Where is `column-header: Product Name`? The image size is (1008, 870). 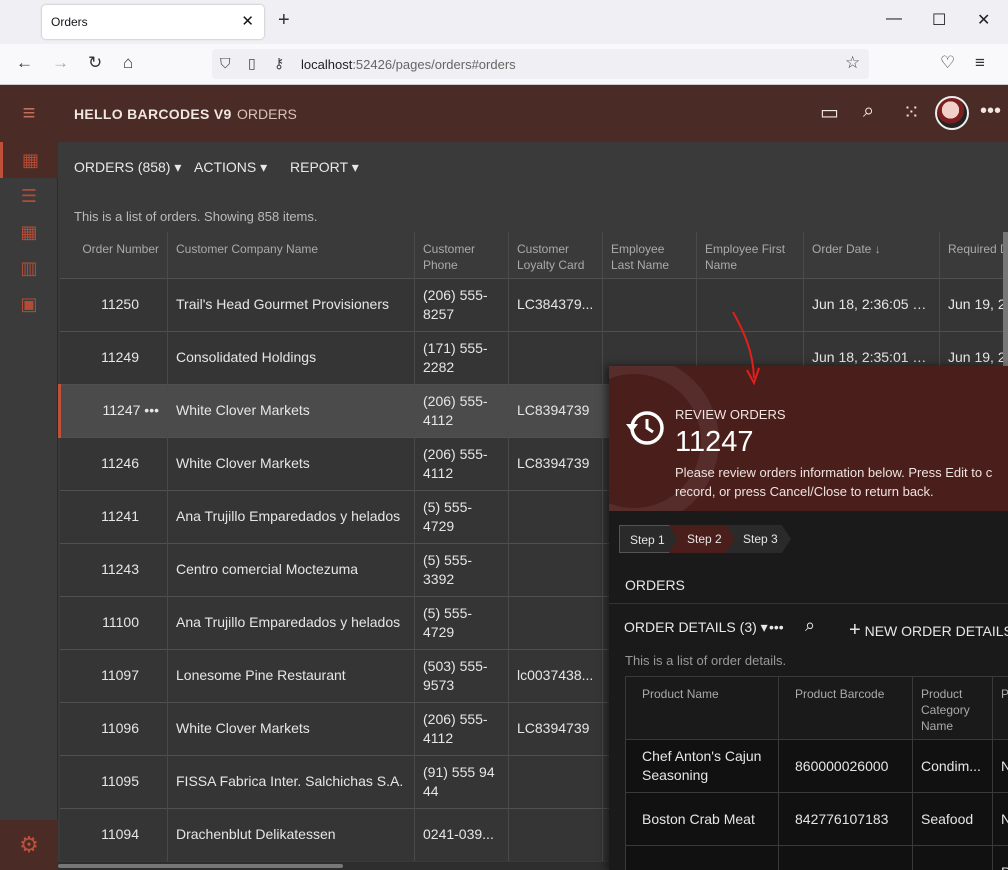
column-header: Product Name is located at coordinates (702, 708).